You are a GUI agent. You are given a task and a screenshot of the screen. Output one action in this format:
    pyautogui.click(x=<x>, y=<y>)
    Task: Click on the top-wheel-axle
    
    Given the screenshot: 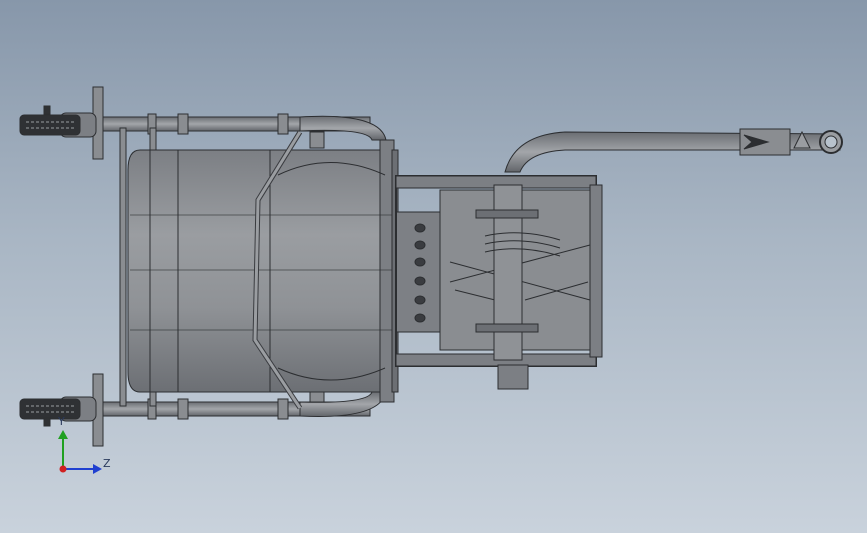 What is the action you would take?
    pyautogui.click(x=47, y=110)
    